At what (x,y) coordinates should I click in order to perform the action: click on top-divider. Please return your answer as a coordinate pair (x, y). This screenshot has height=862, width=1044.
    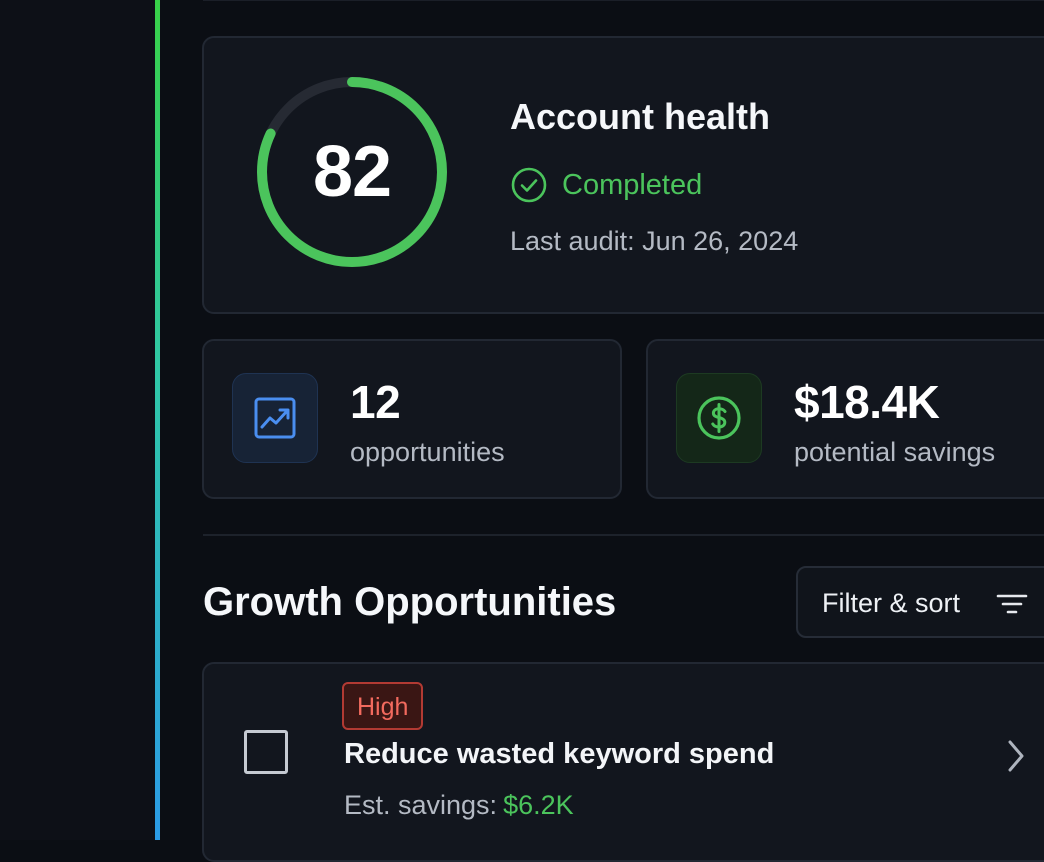
    Looking at the image, I should click on (623, 0).